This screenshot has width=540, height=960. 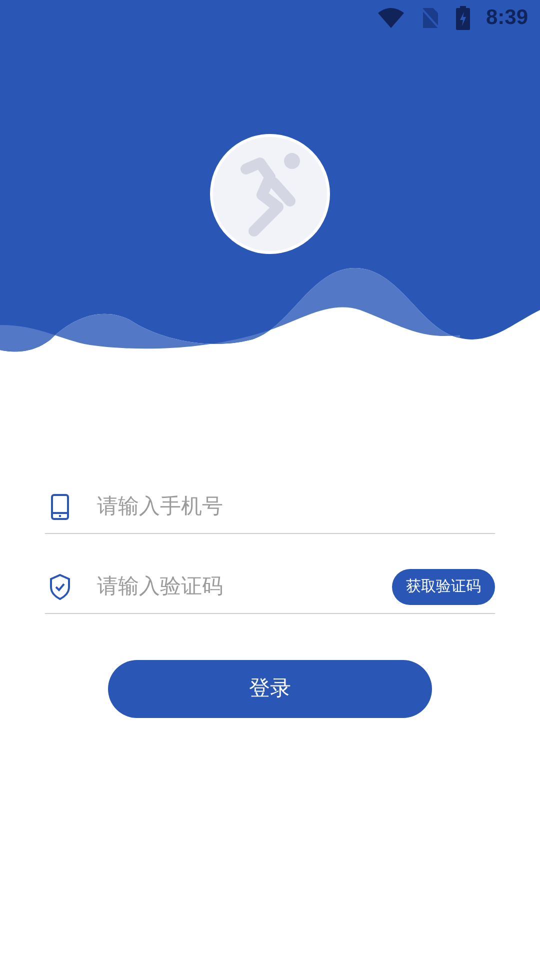 What do you see at coordinates (60, 587) in the screenshot?
I see `shield-icon` at bounding box center [60, 587].